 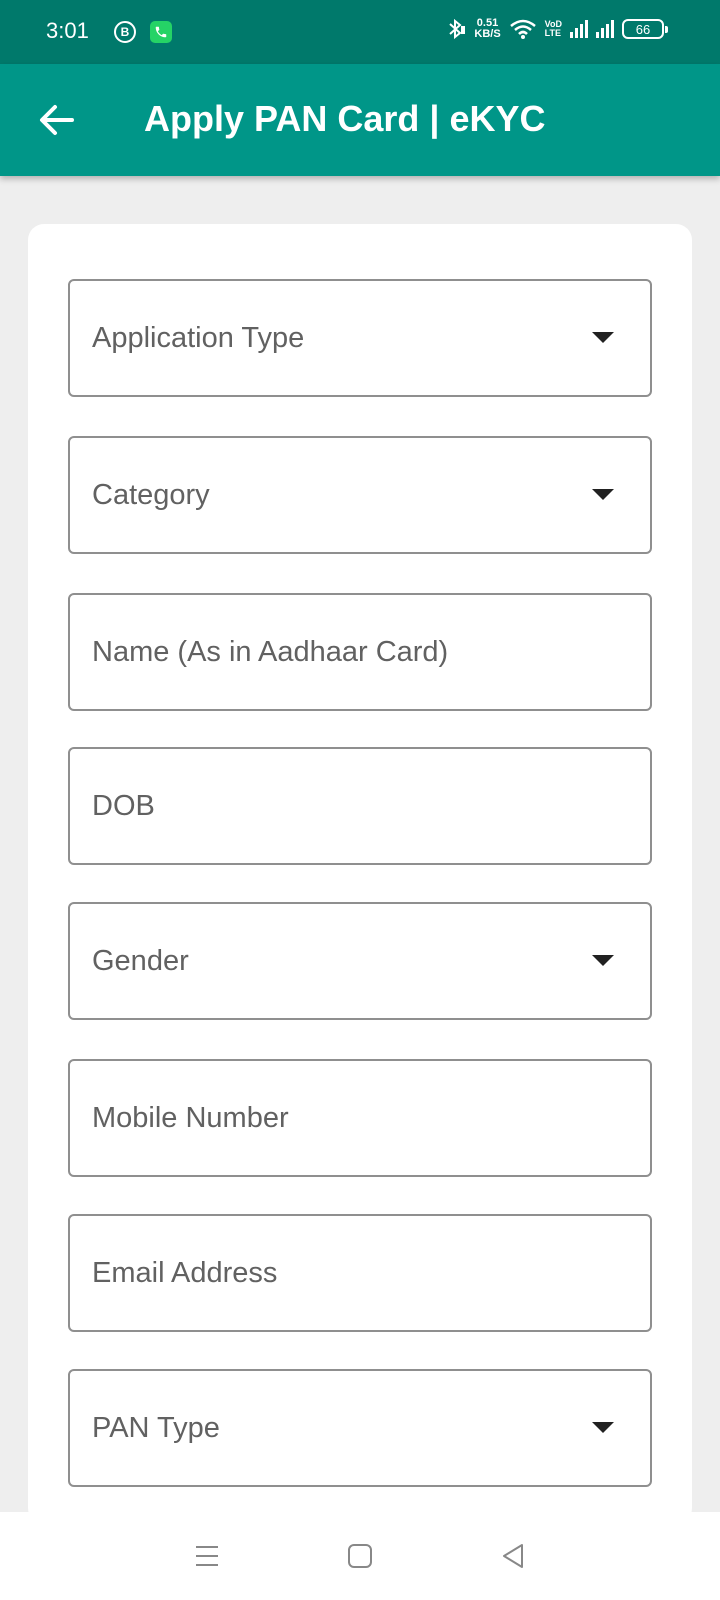 I want to click on home-icon, so click(x=359, y=1556).